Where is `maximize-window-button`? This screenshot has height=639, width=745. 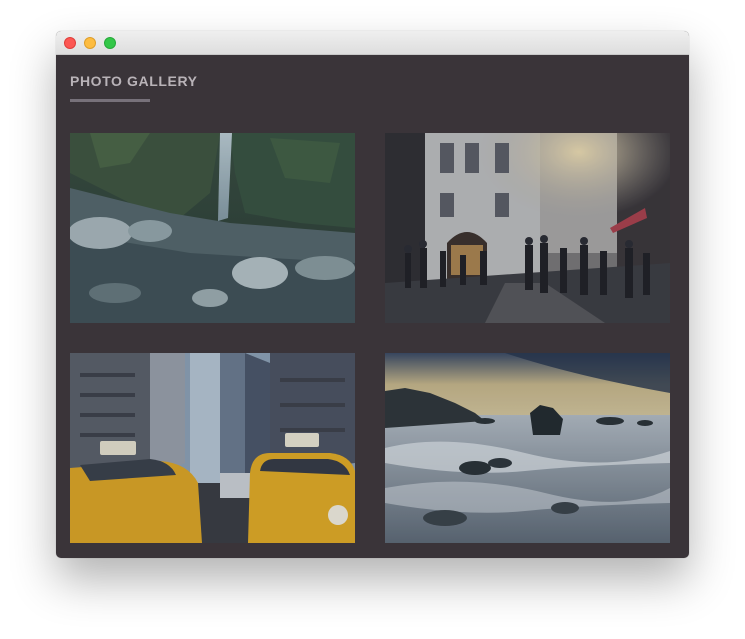
maximize-window-button is located at coordinates (110, 43).